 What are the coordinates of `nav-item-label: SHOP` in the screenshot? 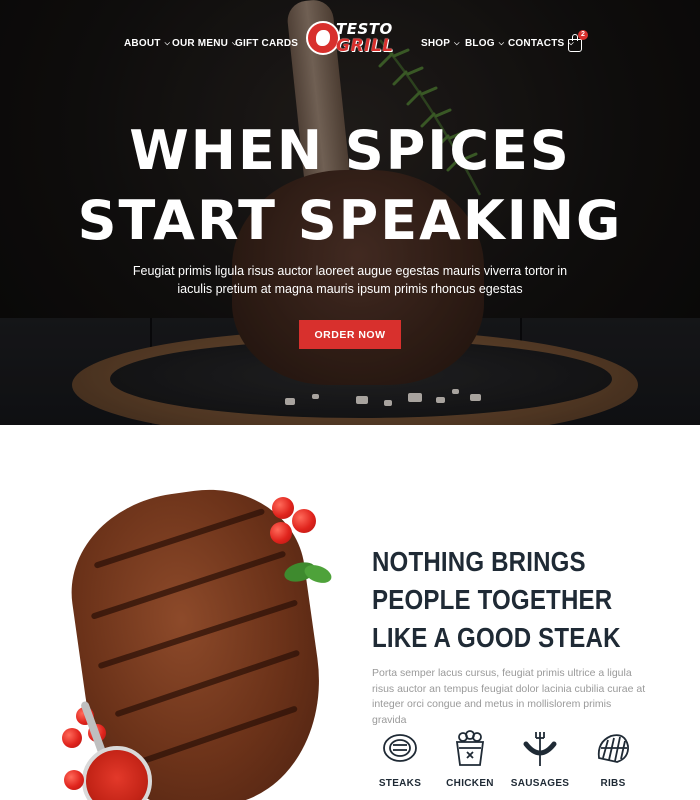 It's located at (436, 43).